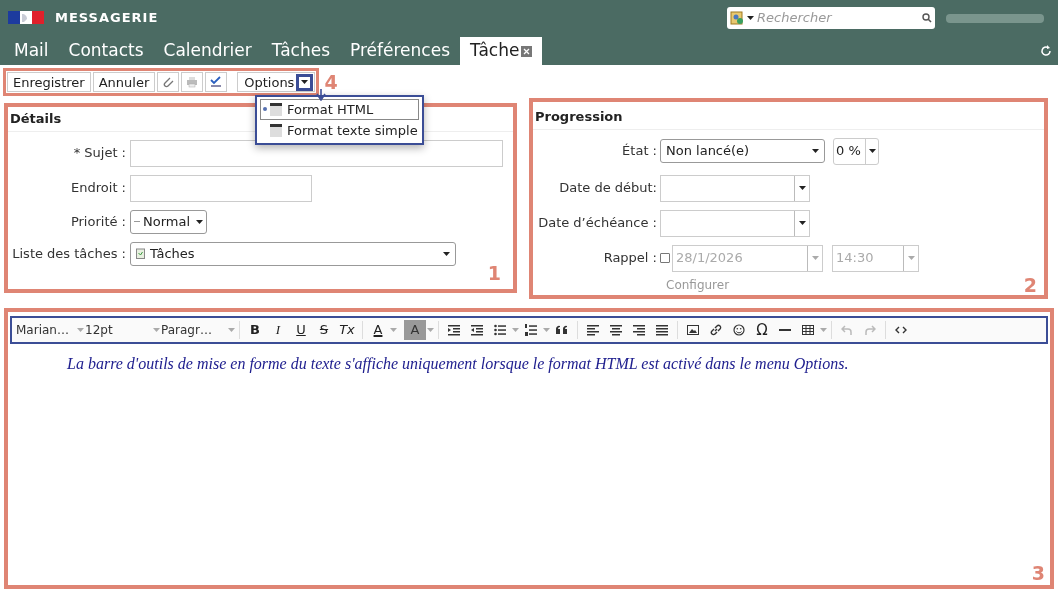 Image resolution: width=1058 pixels, height=594 pixels. I want to click on field-label: Rappel :, so click(629, 258).